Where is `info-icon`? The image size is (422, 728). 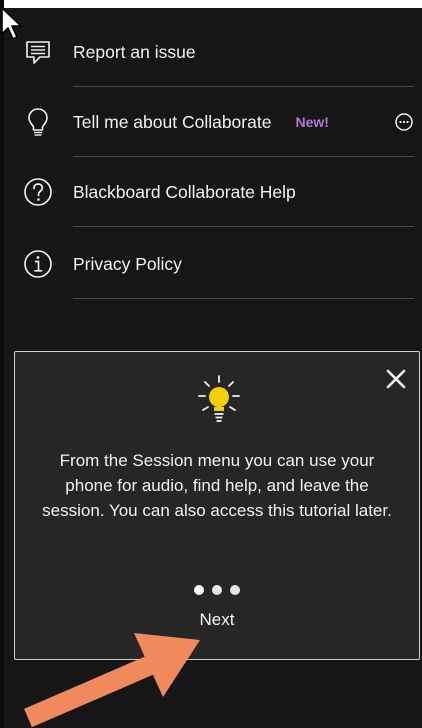 info-icon is located at coordinates (38, 264).